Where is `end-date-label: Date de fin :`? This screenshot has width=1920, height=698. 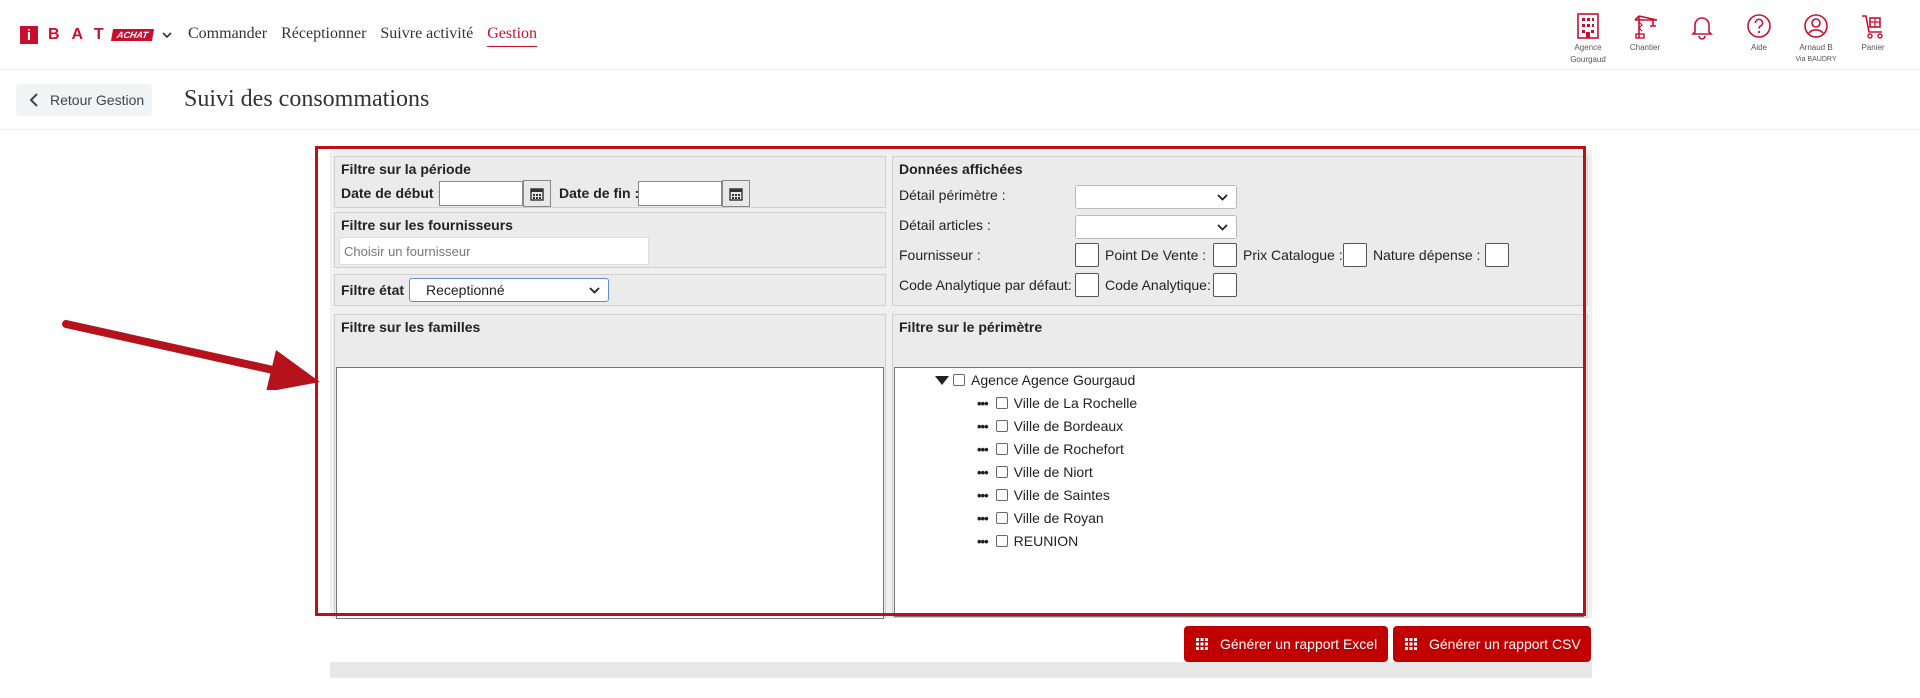
end-date-label: Date de fin : is located at coordinates (599, 193).